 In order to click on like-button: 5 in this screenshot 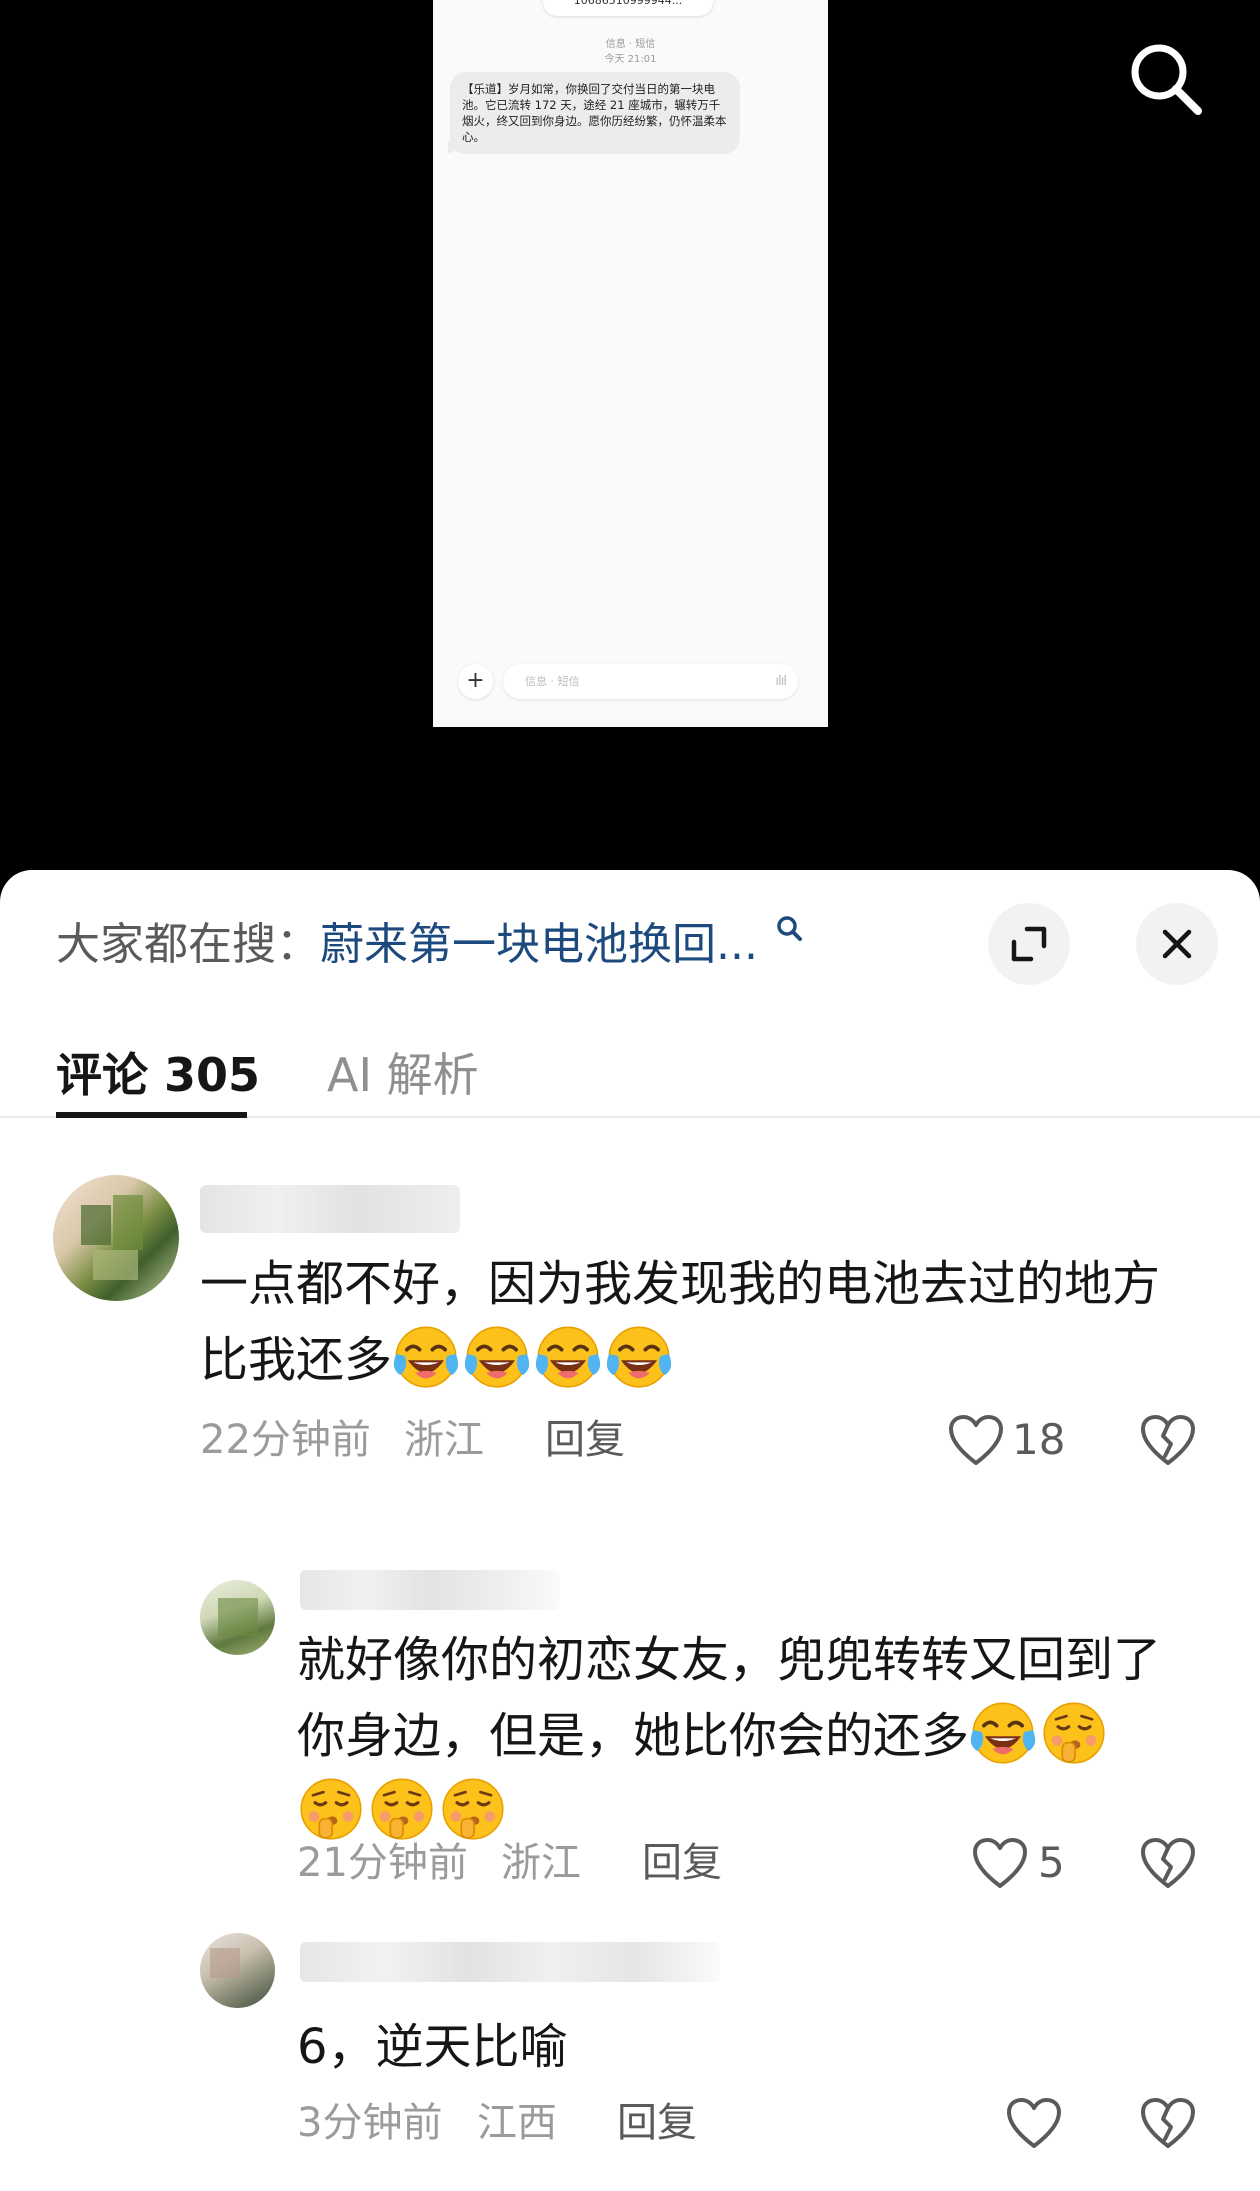, I will do `click(1022, 1863)`.